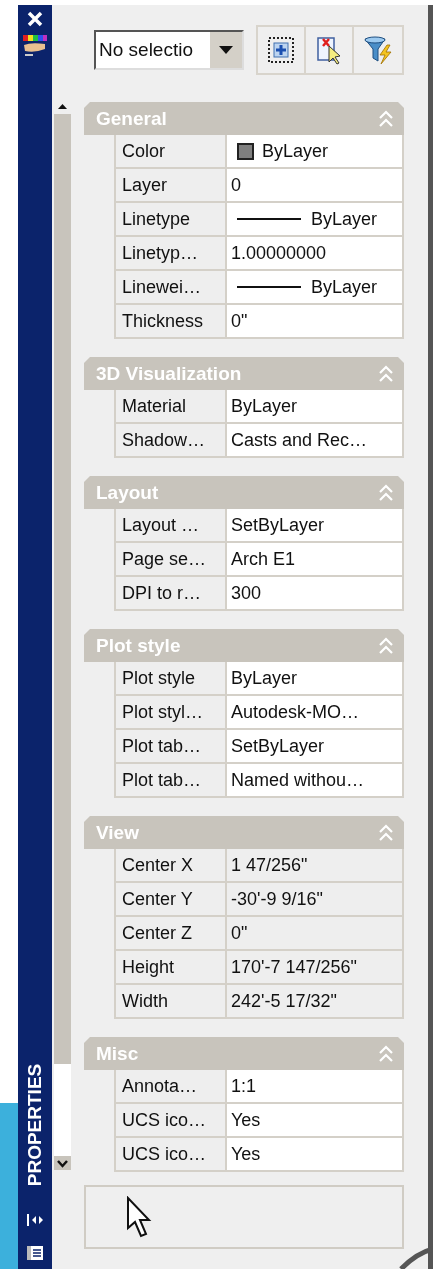  What do you see at coordinates (169, 50) in the screenshot?
I see `selection-dropdown: No selectio` at bounding box center [169, 50].